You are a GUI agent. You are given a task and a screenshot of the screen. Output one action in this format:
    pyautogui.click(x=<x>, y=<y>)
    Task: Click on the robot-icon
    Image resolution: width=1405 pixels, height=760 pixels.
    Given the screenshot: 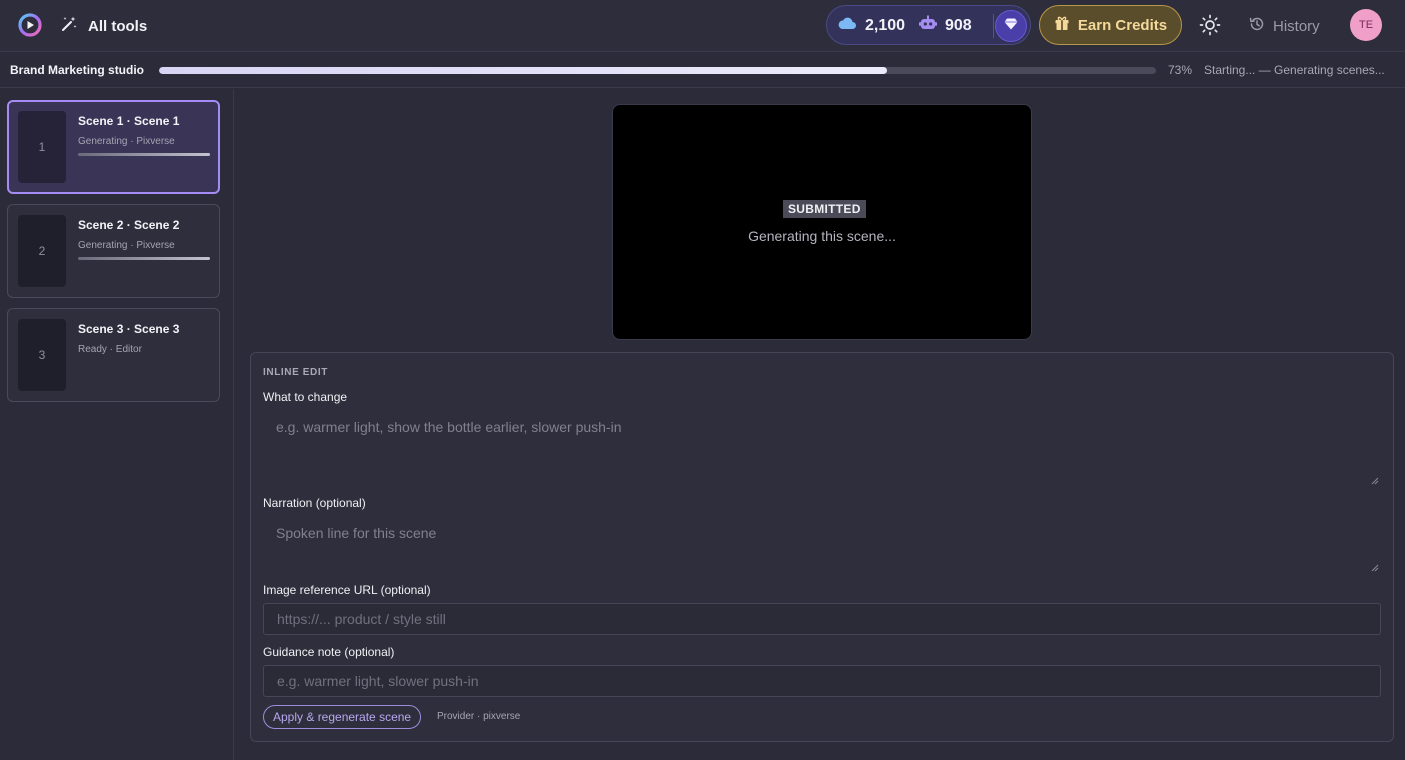 What is the action you would take?
    pyautogui.click(x=928, y=25)
    